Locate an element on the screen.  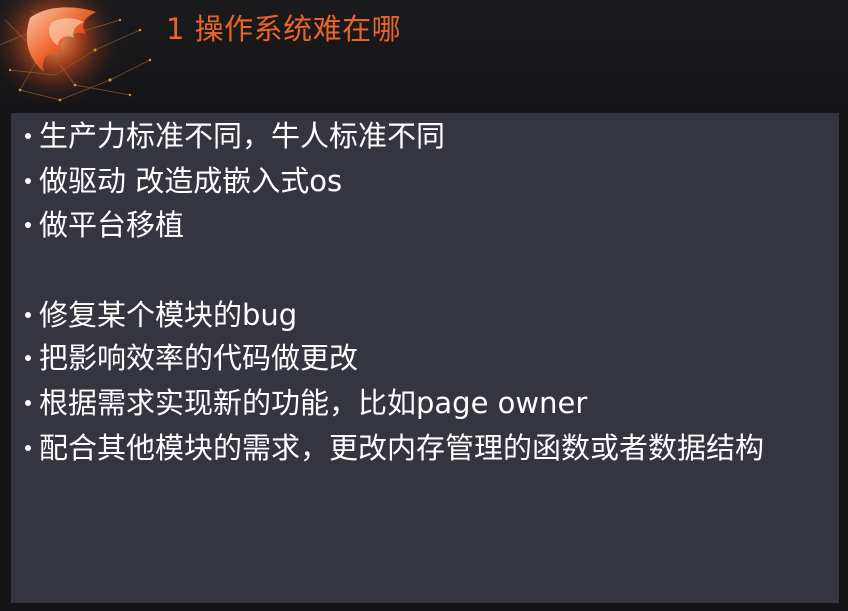
bullet-item: 根据需求实现新的功能，比如page owner is located at coordinates (416, 403).